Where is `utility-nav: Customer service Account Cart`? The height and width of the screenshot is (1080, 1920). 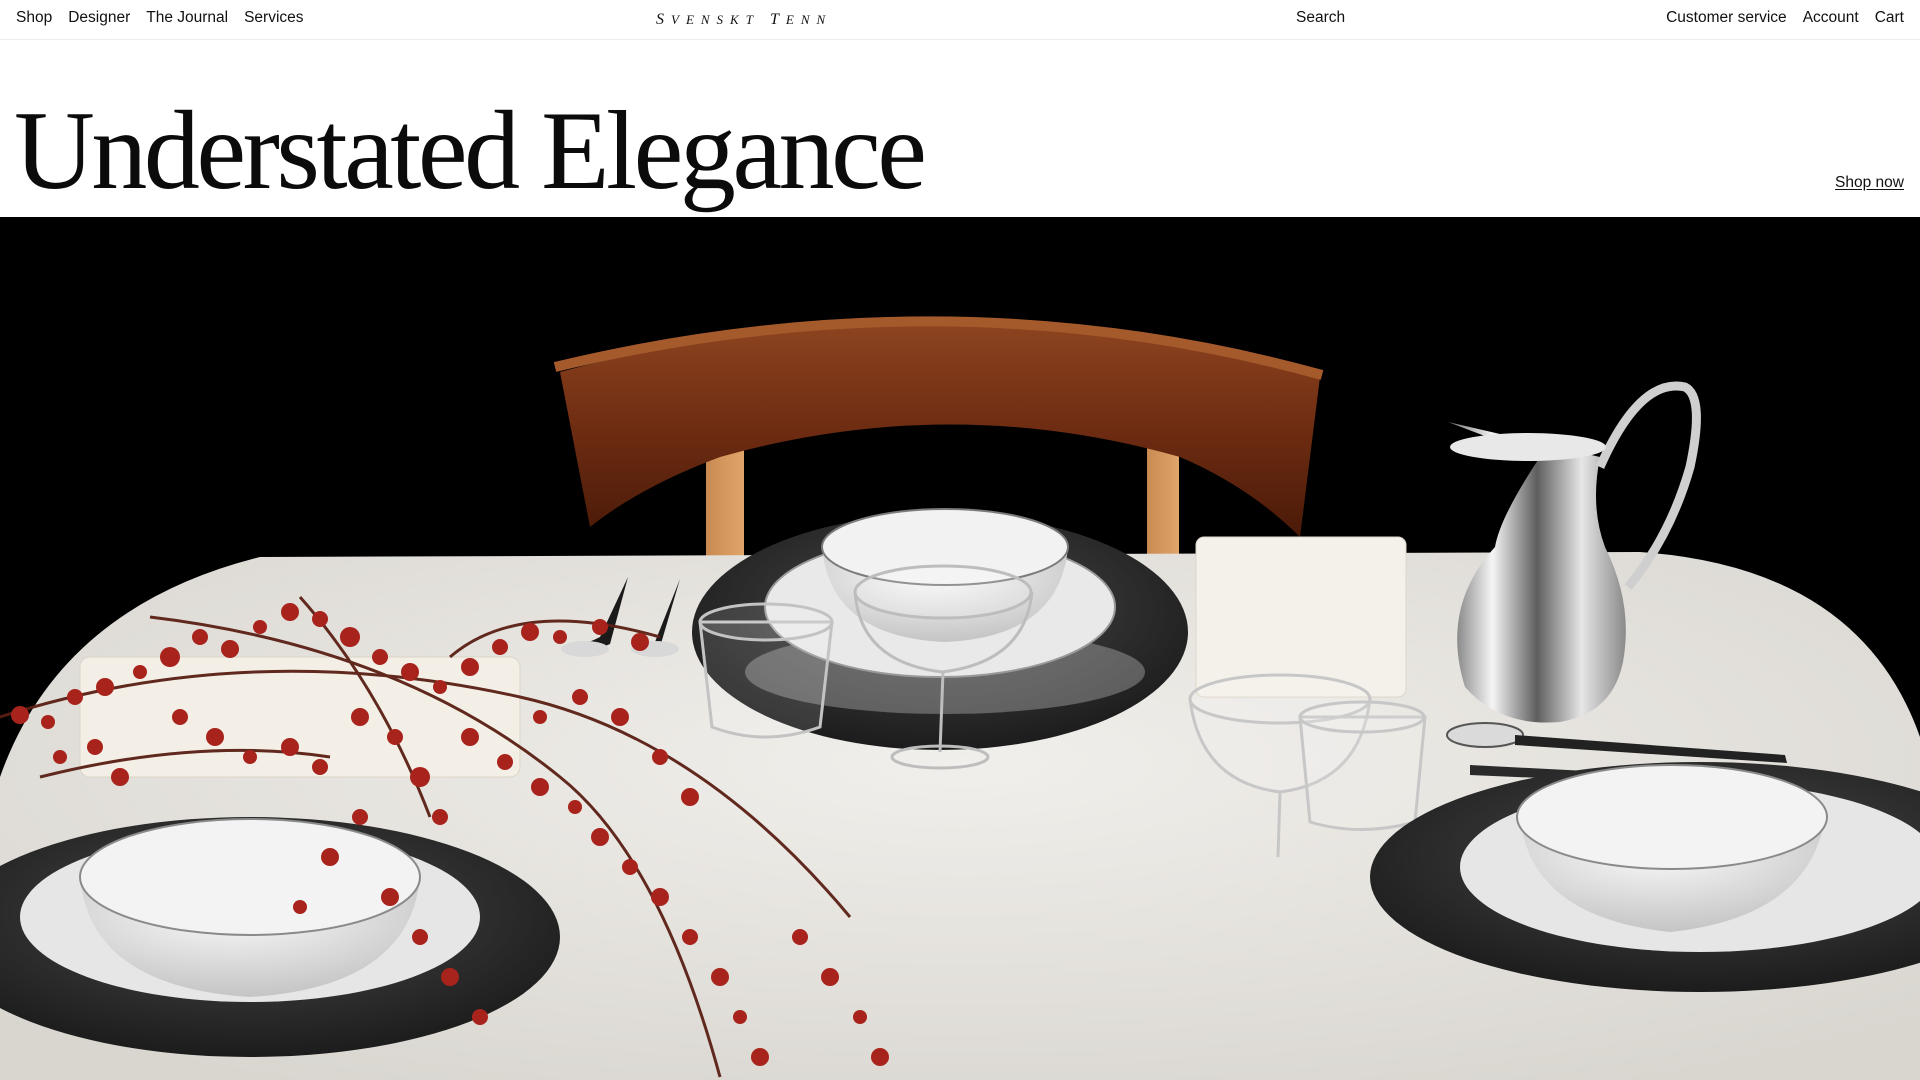 utility-nav: Customer service Account Cart is located at coordinates (1785, 18).